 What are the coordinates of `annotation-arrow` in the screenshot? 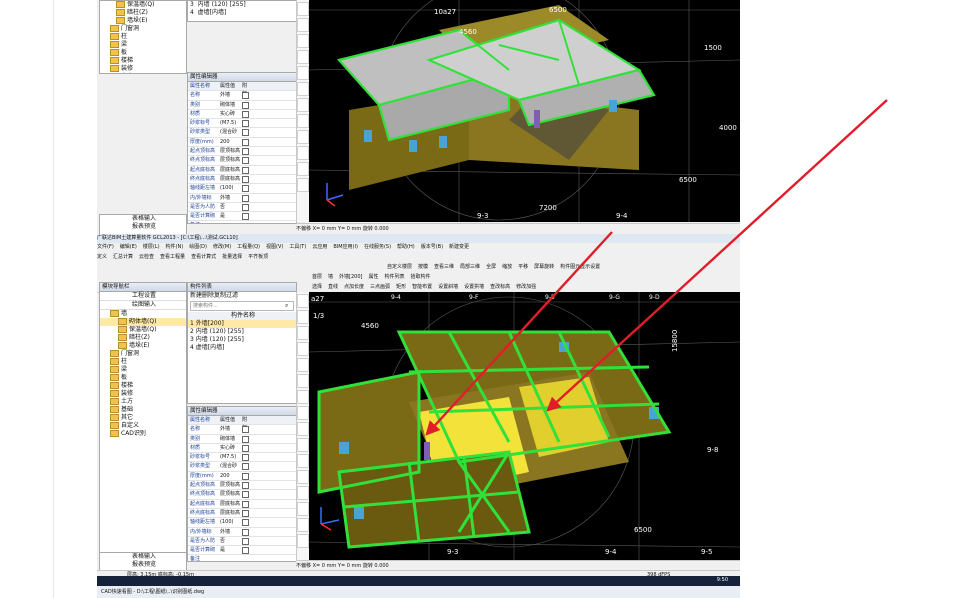 It's located at (519, 333).